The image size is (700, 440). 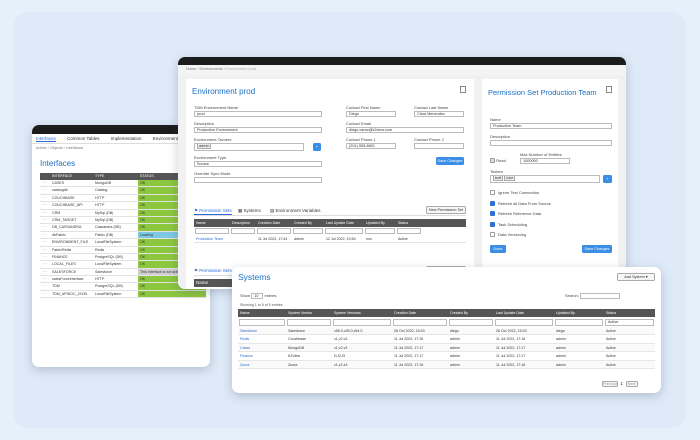 What do you see at coordinates (317, 147) in the screenshot?
I see `add-owner-button: +` at bounding box center [317, 147].